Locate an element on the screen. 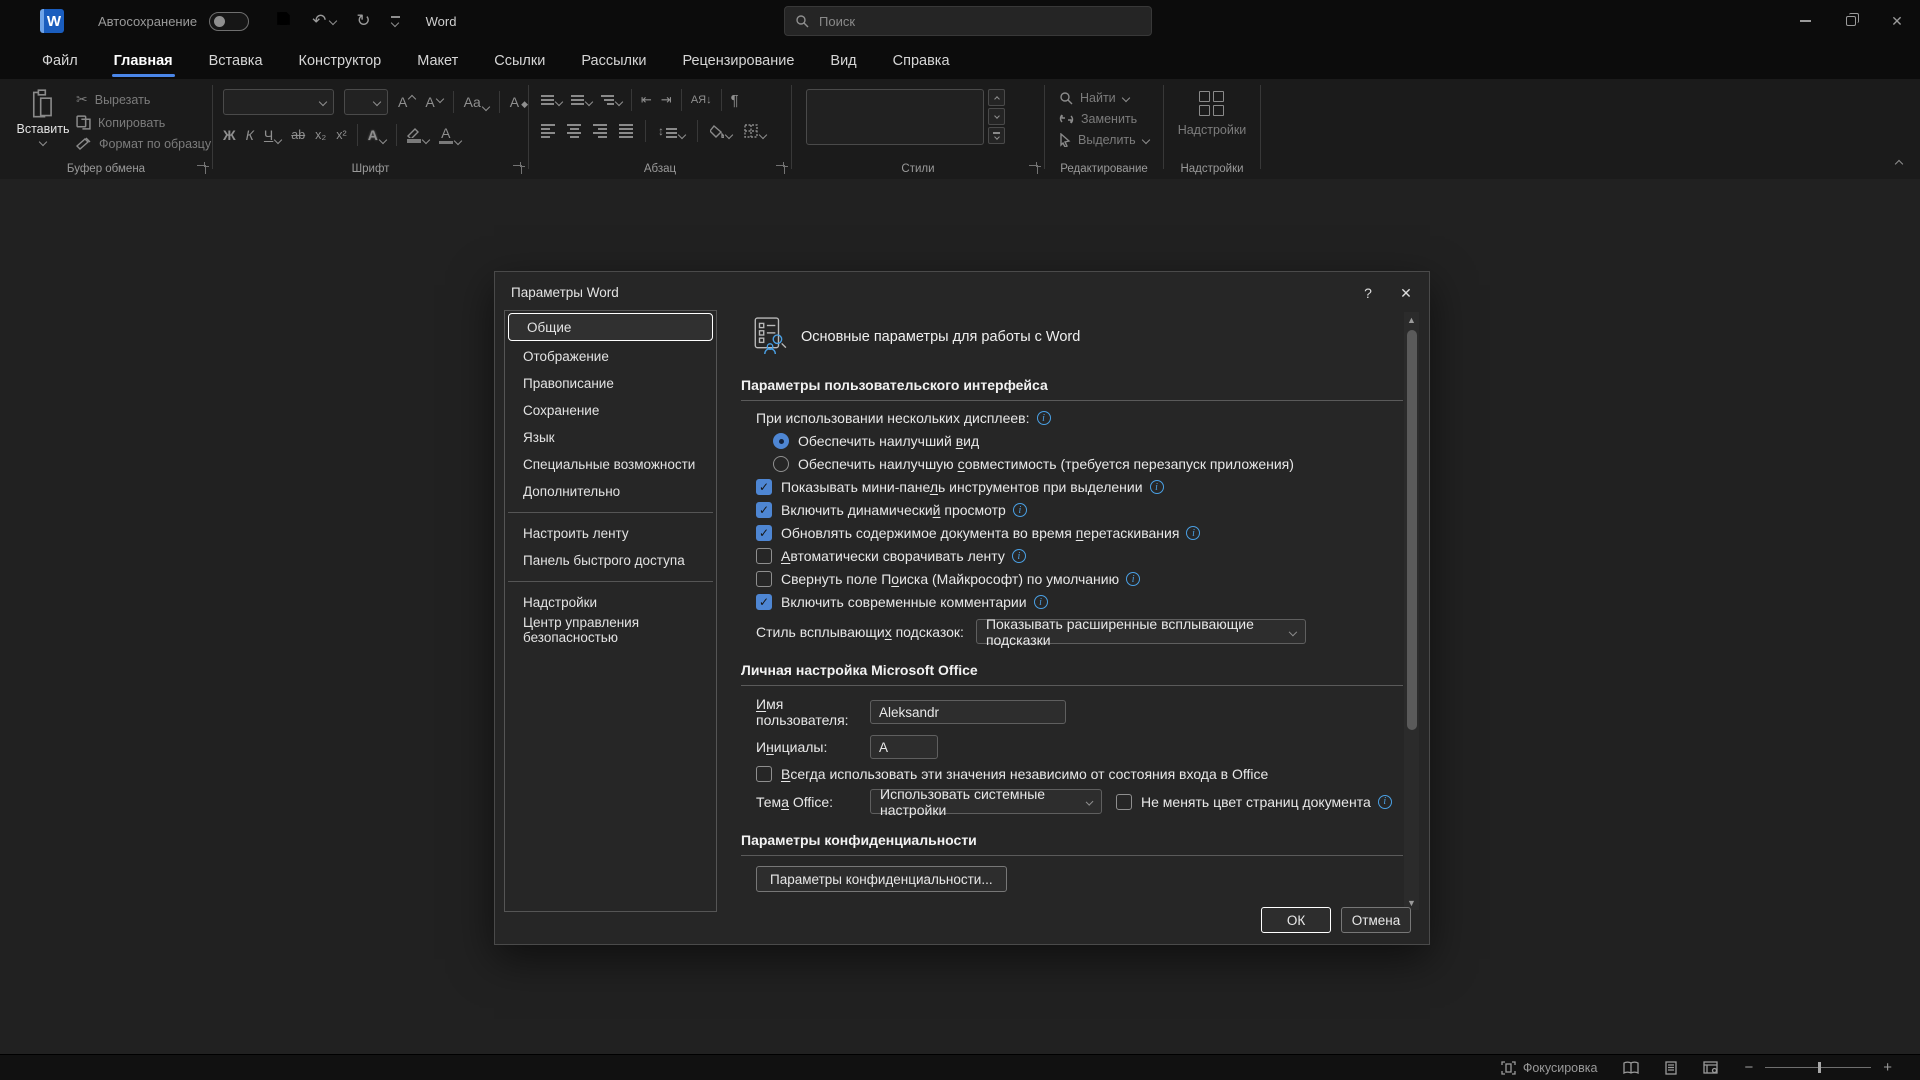 The height and width of the screenshot is (1080, 1920). clear-formatting-button: А ◆ is located at coordinates (519, 102).